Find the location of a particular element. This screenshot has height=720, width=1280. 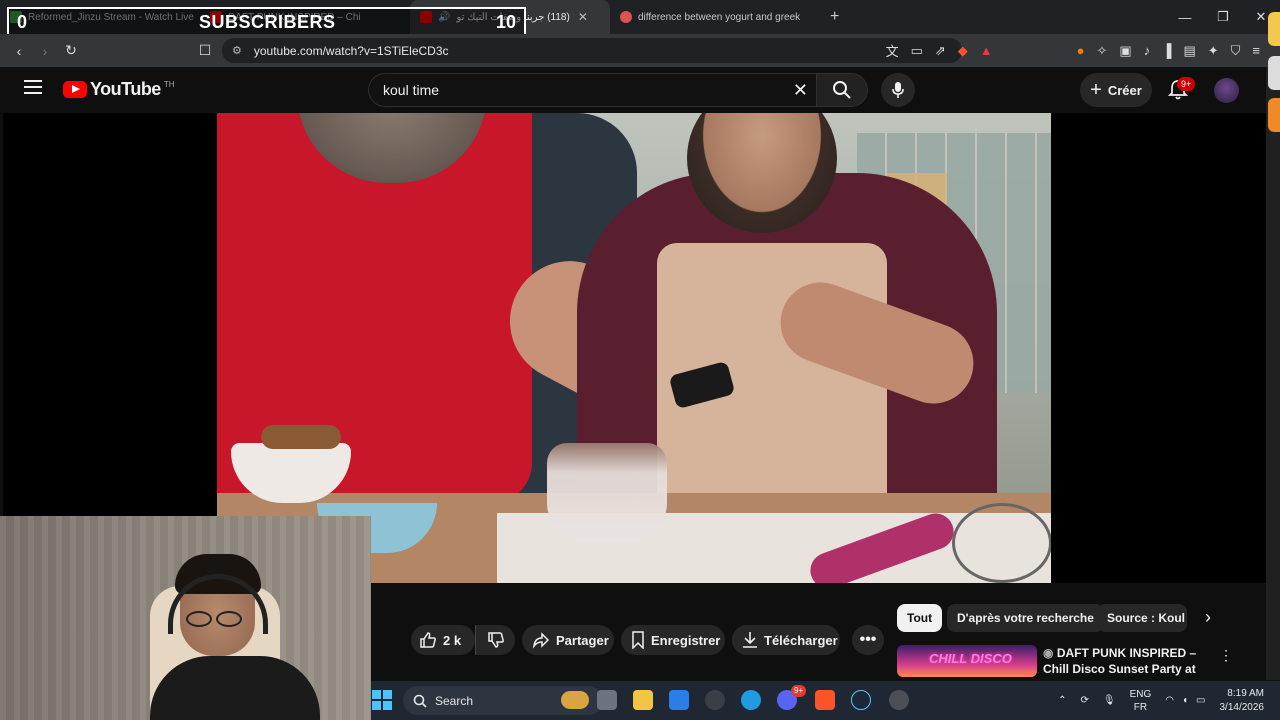

leo-icon: ✦ is located at coordinates (1213, 51).